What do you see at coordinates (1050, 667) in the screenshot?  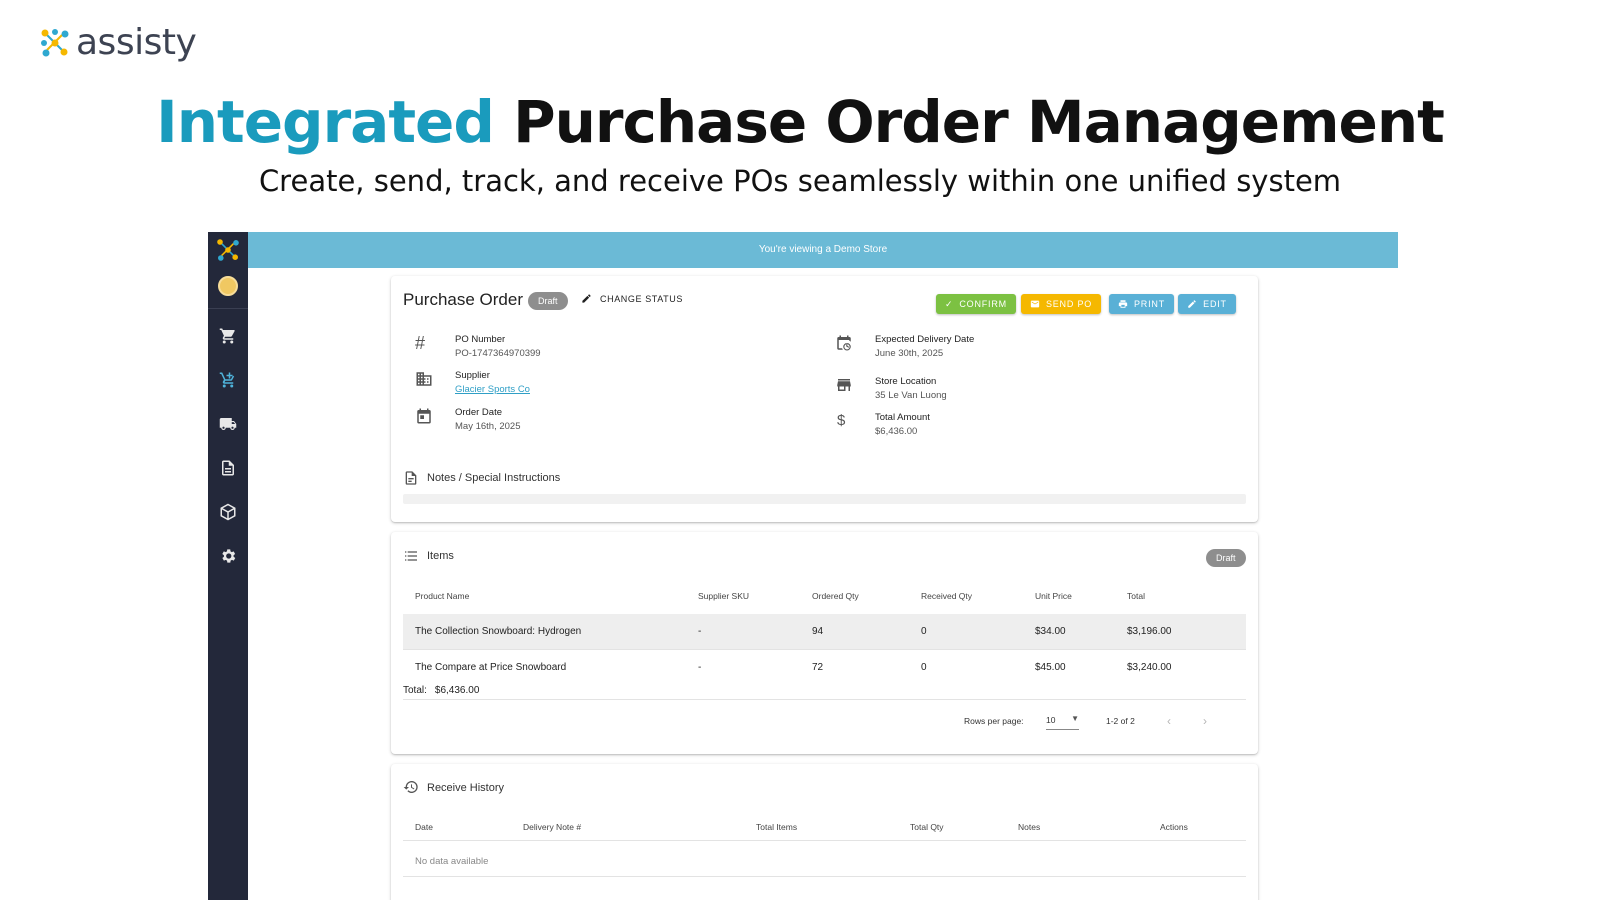 I see `unit-price-cell: $45.00` at bounding box center [1050, 667].